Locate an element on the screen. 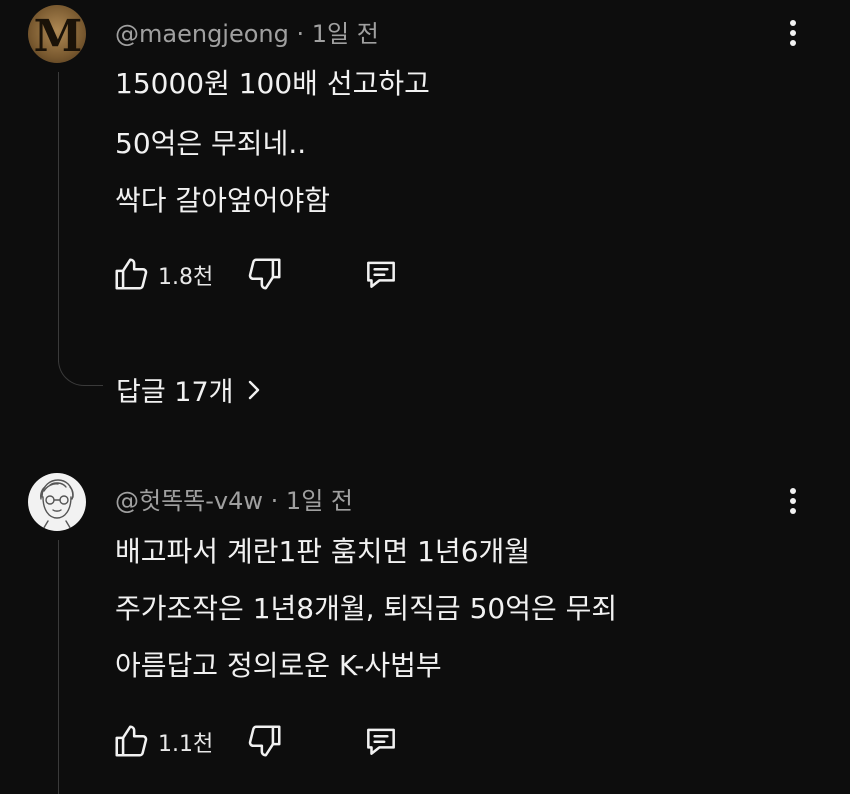 The width and height of the screenshot is (850, 794). avatar: M is located at coordinates (57, 34).